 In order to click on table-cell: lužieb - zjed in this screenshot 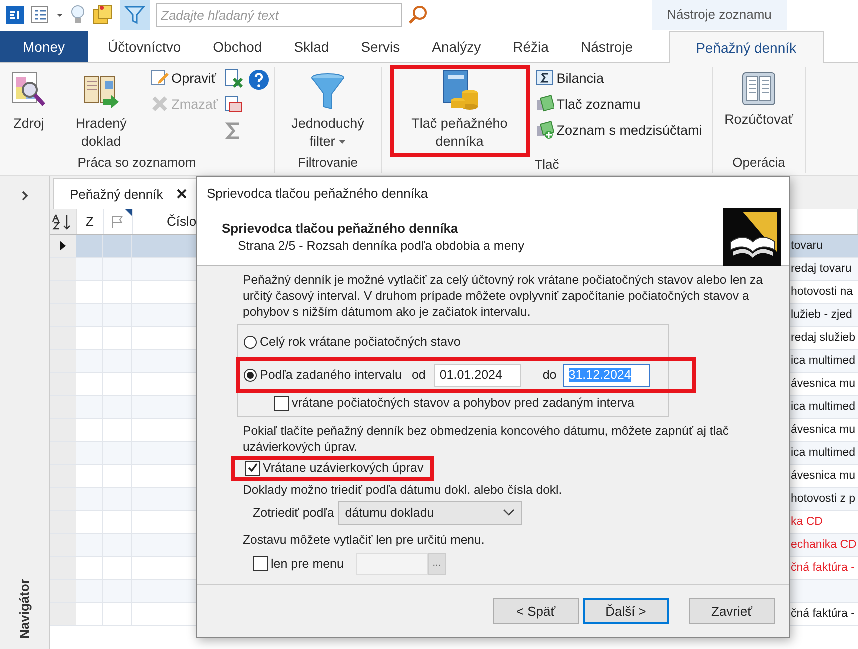, I will do `click(821, 315)`.